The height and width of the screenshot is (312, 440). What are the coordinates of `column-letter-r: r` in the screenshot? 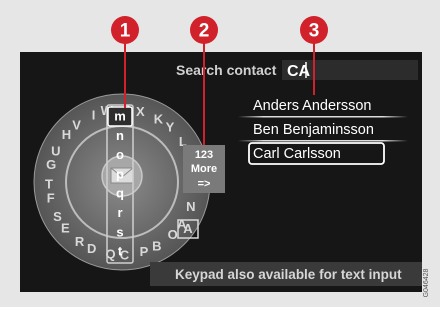 It's located at (119, 212).